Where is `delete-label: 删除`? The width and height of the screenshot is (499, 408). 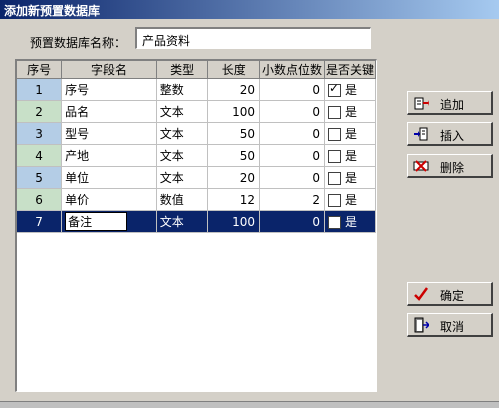 delete-label: 删除 is located at coordinates (452, 168).